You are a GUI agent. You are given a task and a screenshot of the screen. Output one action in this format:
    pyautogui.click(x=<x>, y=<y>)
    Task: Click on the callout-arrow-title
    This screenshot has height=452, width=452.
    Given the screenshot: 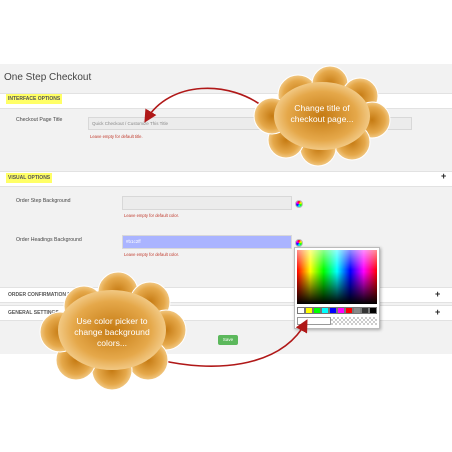 What is the action you would take?
    pyautogui.click(x=205, y=105)
    